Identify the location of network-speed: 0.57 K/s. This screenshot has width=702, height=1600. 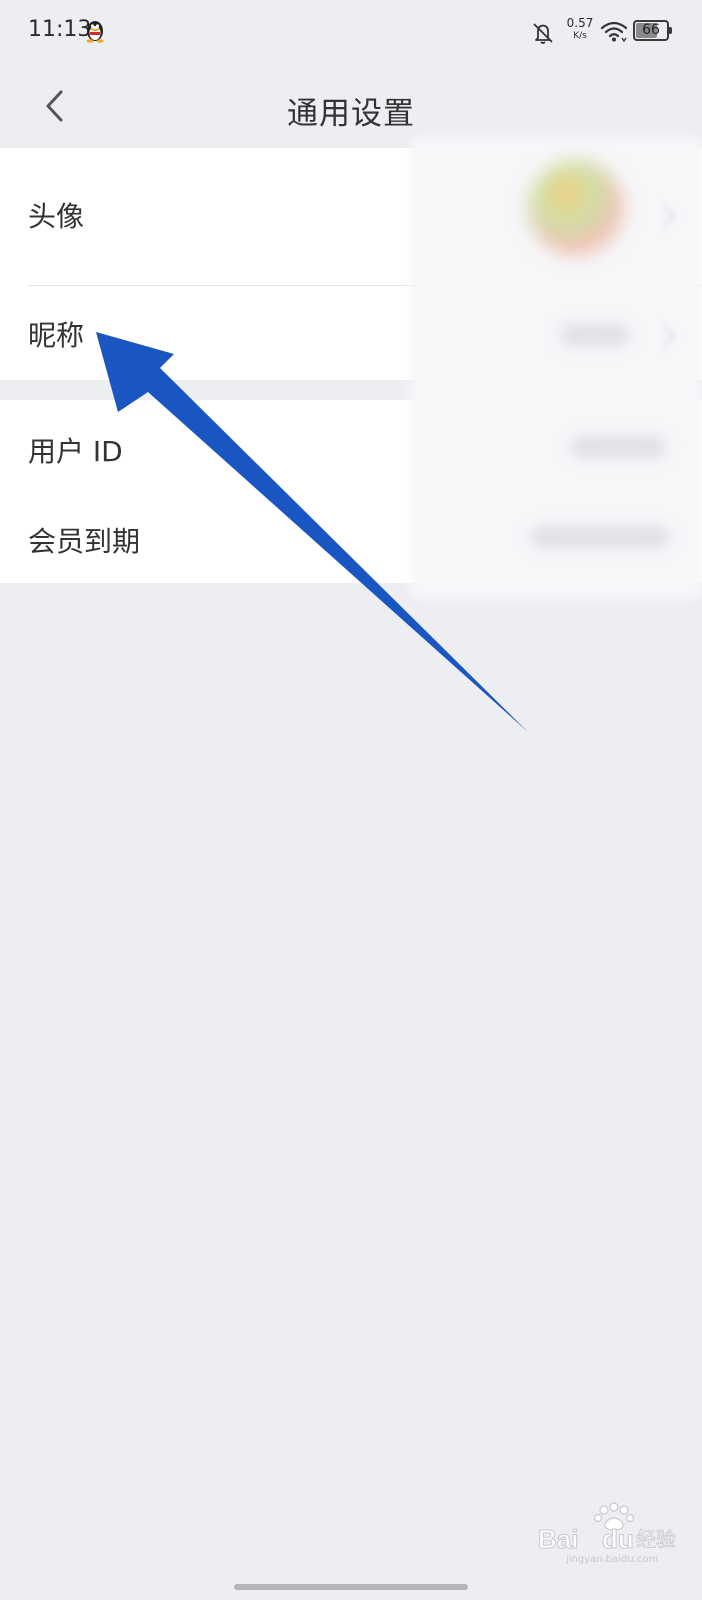
(580, 29).